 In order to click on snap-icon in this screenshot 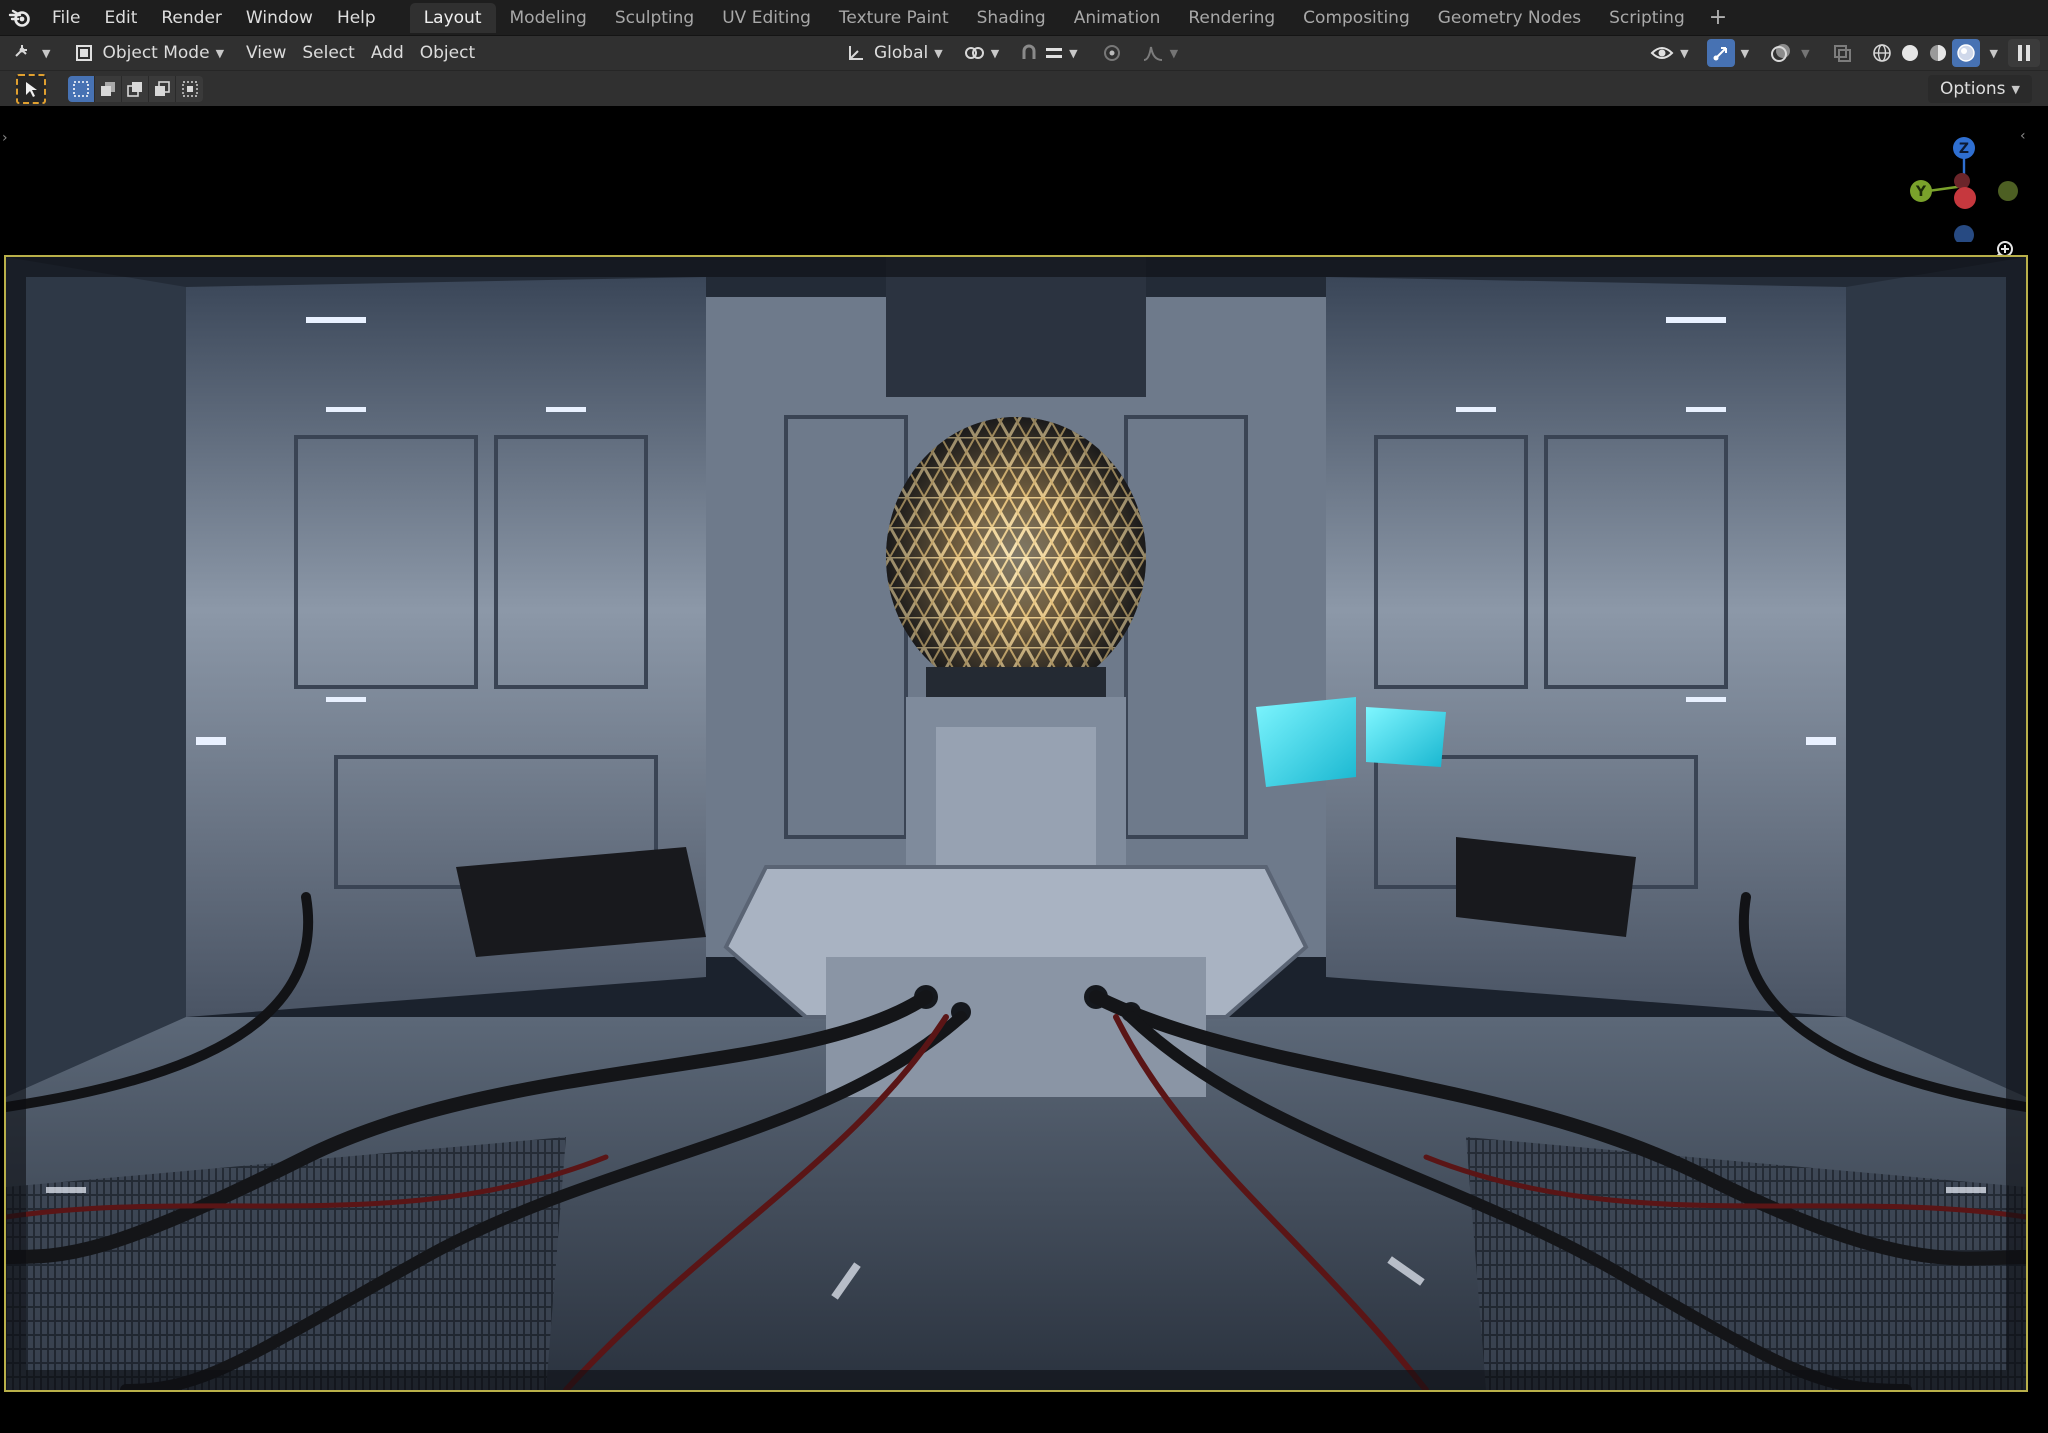, I will do `click(1029, 53)`.